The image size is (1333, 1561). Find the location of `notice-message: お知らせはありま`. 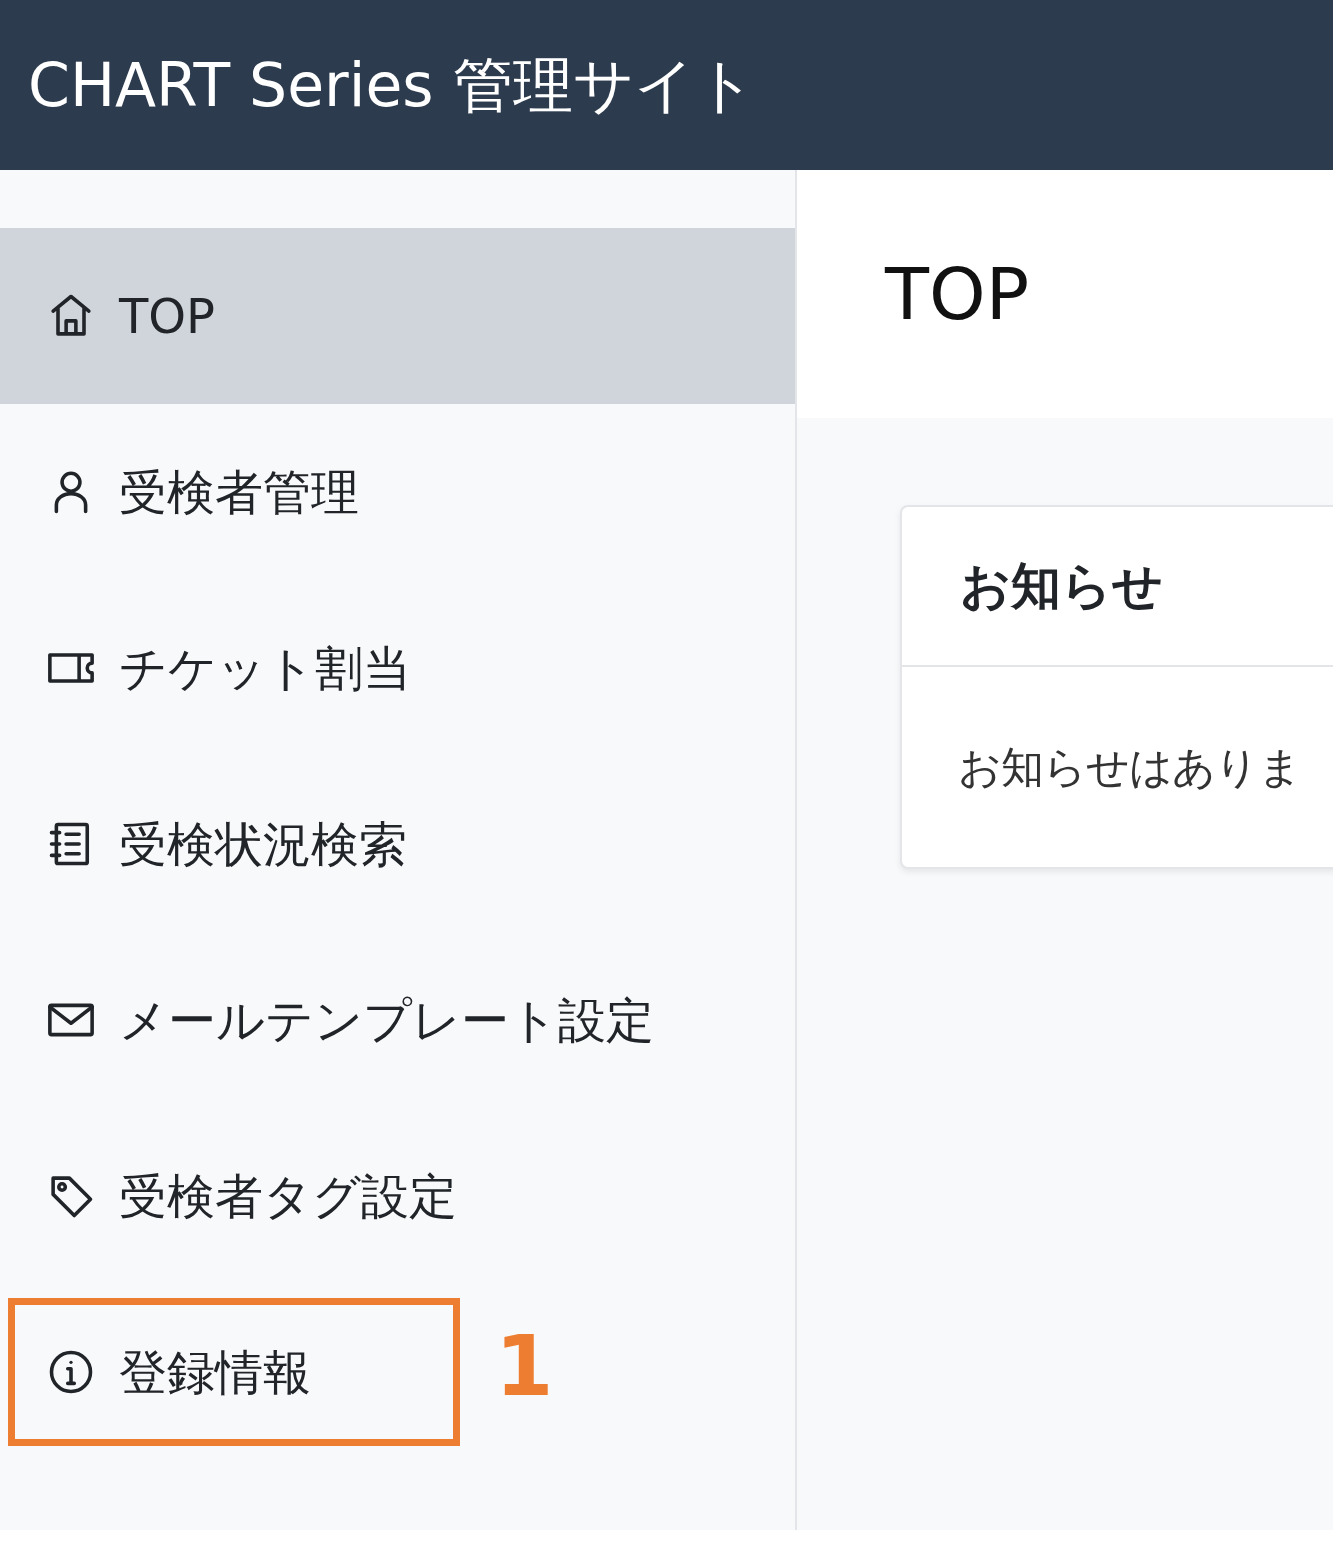

notice-message: お知らせはありま is located at coordinates (1129, 767).